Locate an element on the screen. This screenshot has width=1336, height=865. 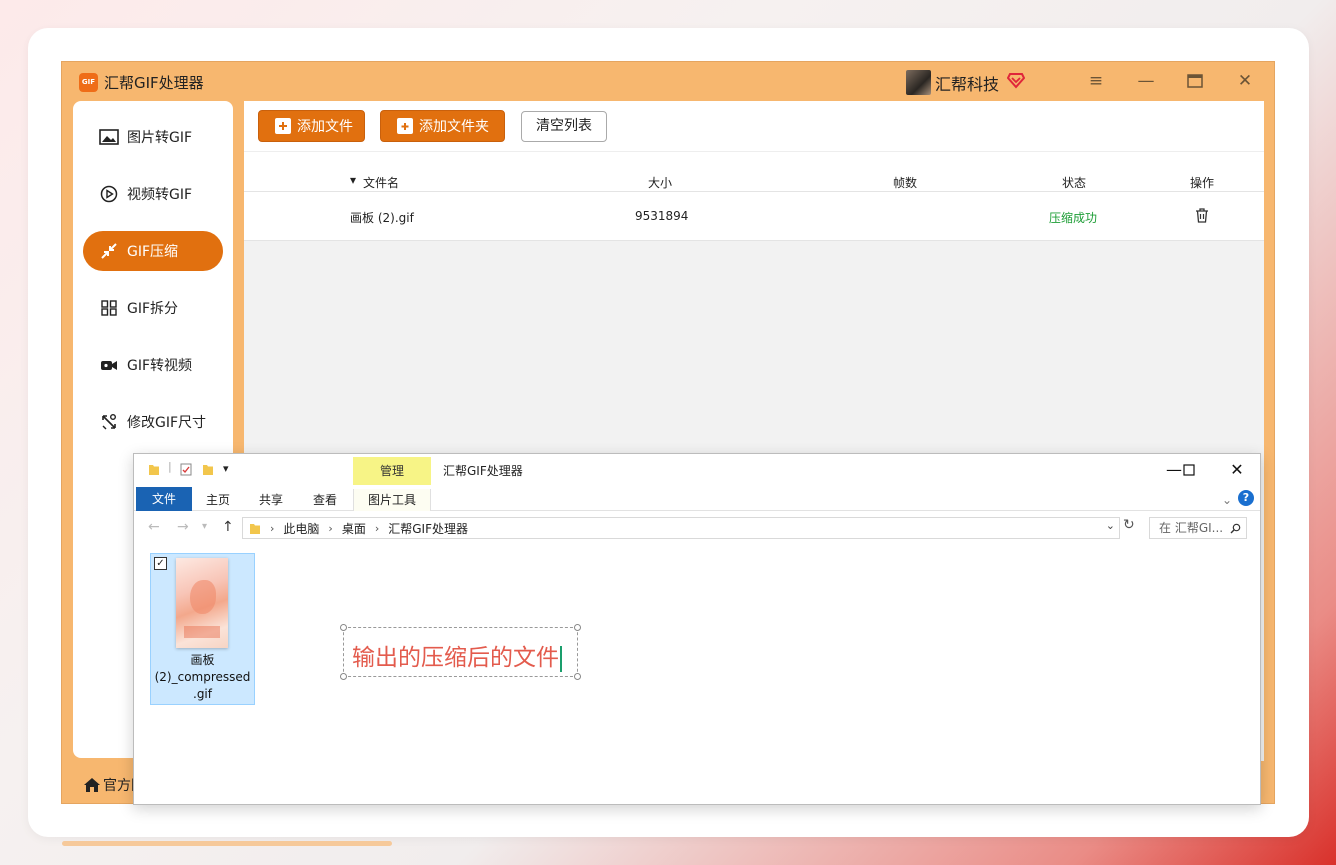
address-dropdown-icon: ⌄ is located at coordinates (1110, 525).